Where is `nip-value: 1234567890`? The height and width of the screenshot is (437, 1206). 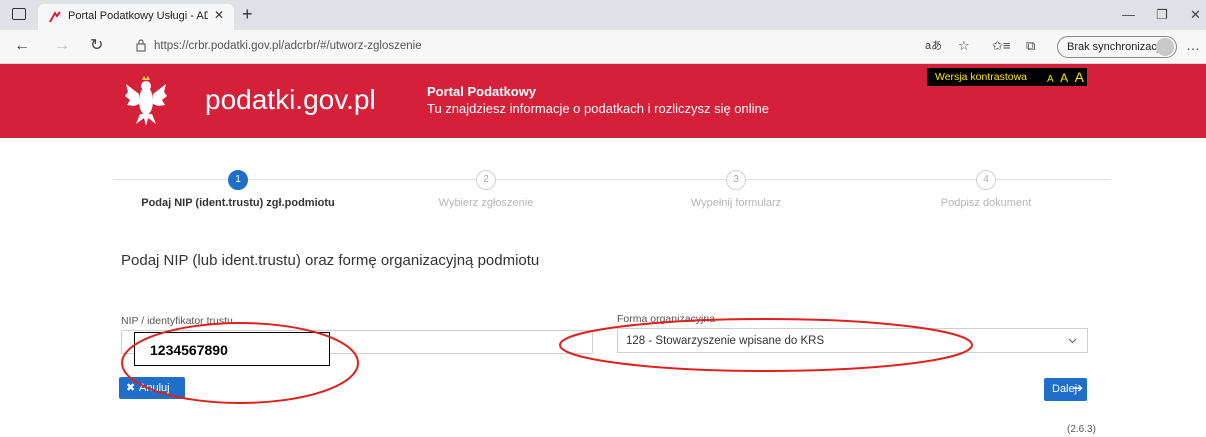 nip-value: 1234567890 is located at coordinates (189, 350).